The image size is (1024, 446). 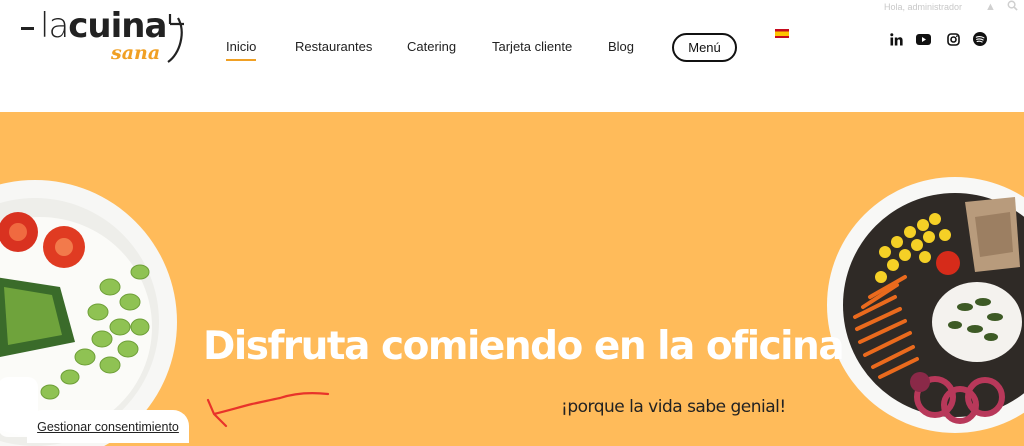 What do you see at coordinates (431, 46) in the screenshot?
I see `nav-item-catering: Catering` at bounding box center [431, 46].